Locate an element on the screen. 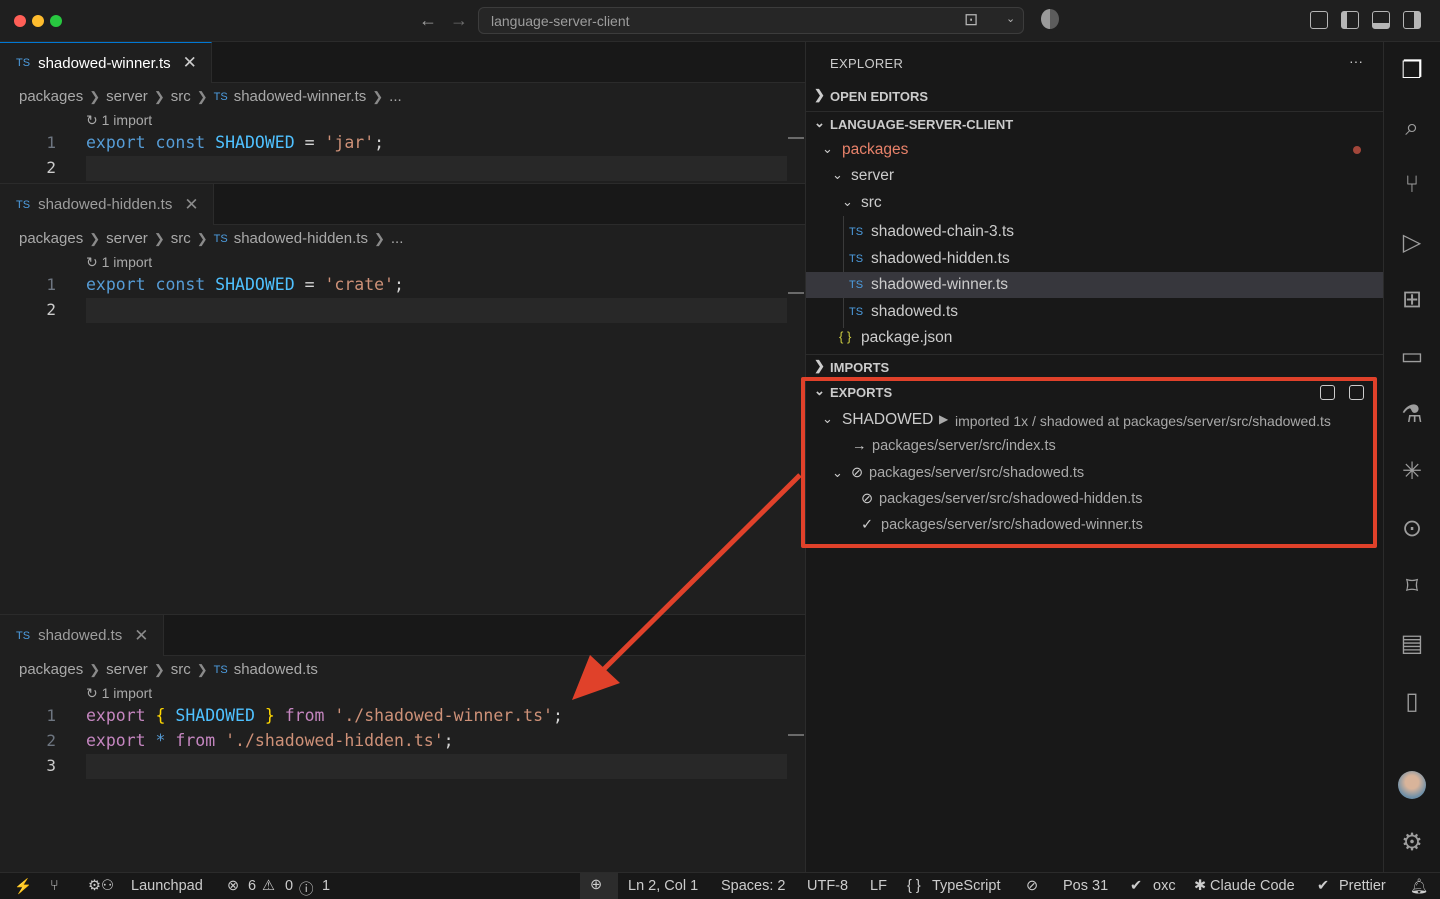  open-editors-section: ❯ OPEN EDITORS is located at coordinates (1095, 97).